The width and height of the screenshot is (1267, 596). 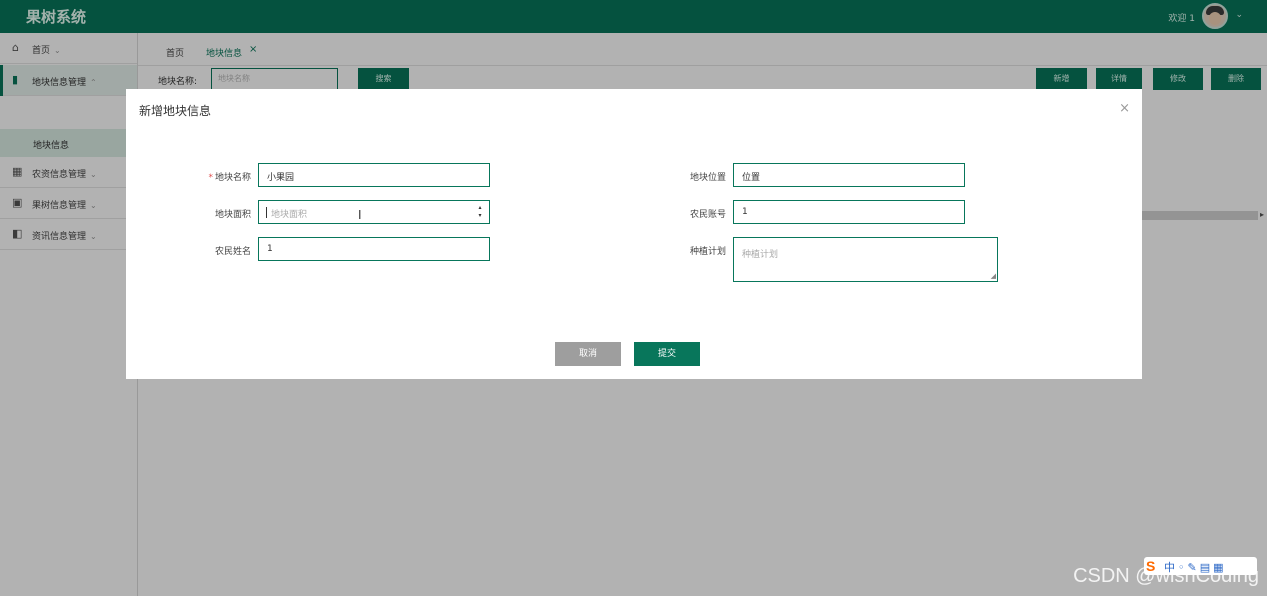 I want to click on resize-handle-icon: ◢, so click(x=993, y=276).